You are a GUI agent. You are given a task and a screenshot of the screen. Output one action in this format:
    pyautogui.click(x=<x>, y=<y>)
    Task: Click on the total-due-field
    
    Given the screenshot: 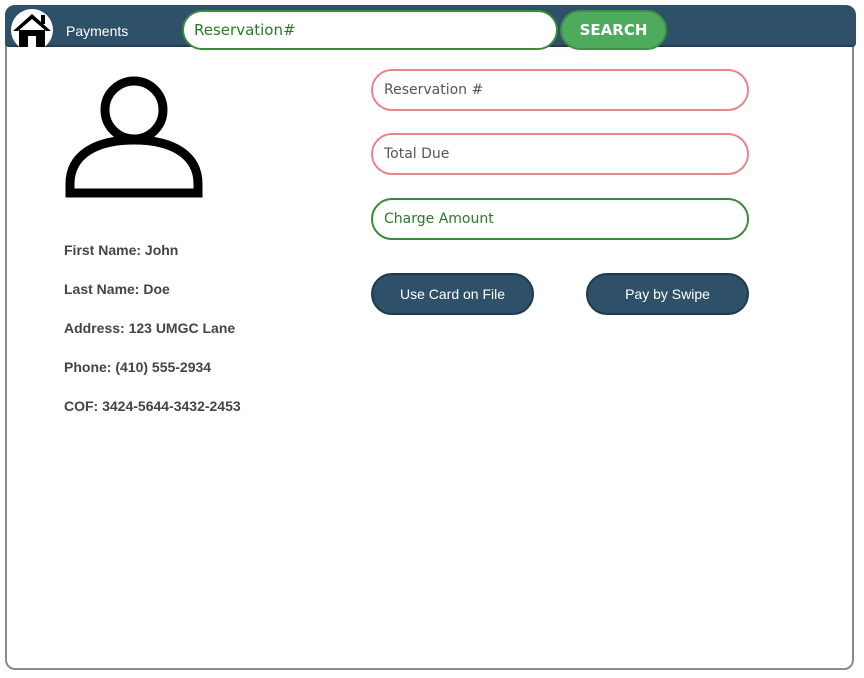 What is the action you would take?
    pyautogui.click(x=560, y=154)
    